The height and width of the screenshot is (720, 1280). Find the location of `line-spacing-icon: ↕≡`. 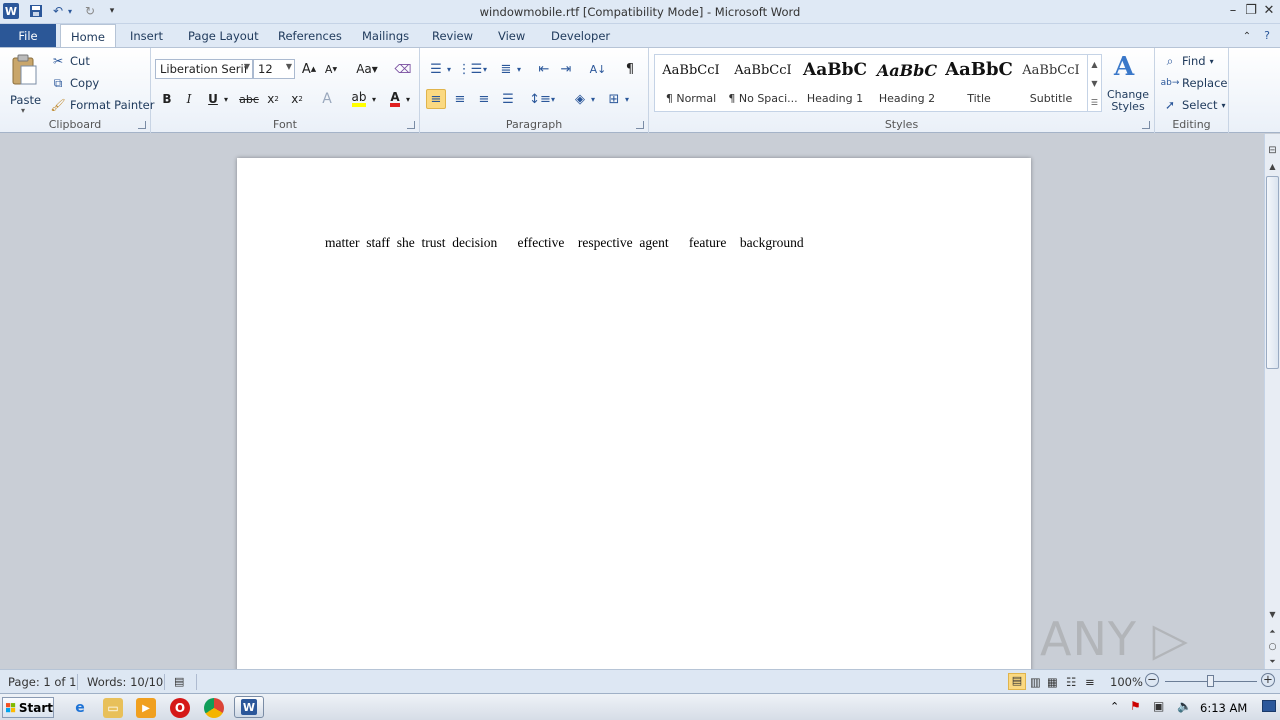

line-spacing-icon: ↕≡ is located at coordinates (540, 99).